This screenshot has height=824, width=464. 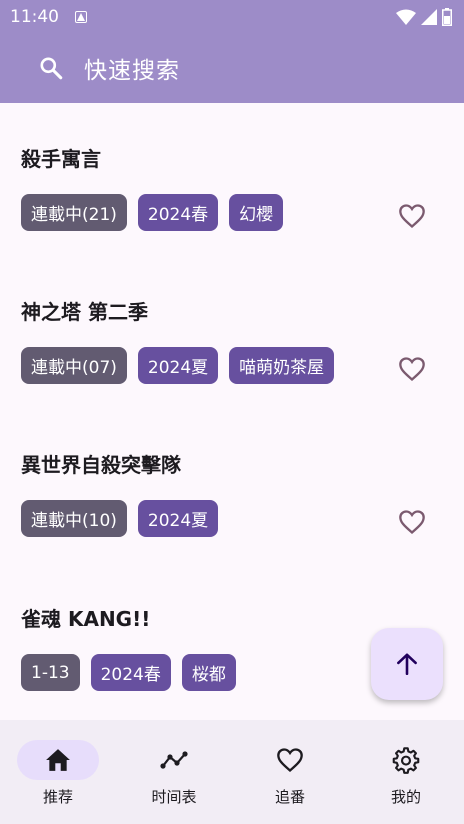 What do you see at coordinates (232, 68) in the screenshot?
I see `search-bar: 快速搜索` at bounding box center [232, 68].